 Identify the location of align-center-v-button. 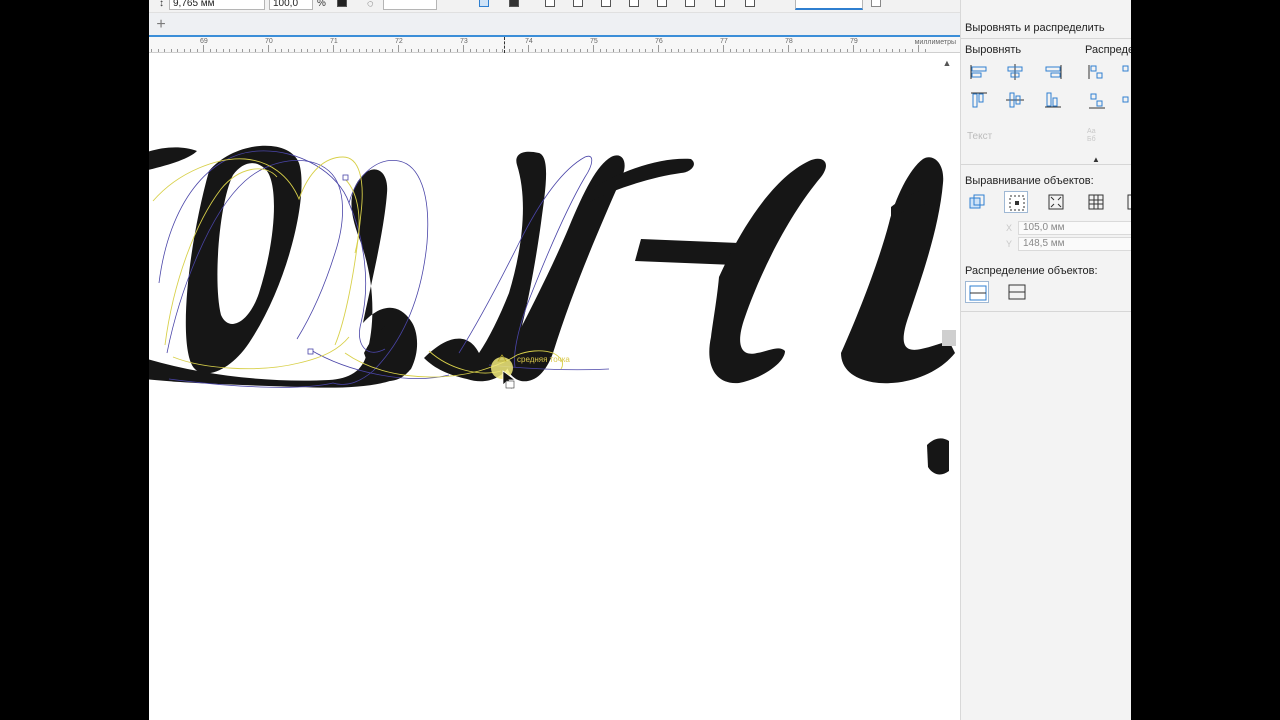
(1015, 100).